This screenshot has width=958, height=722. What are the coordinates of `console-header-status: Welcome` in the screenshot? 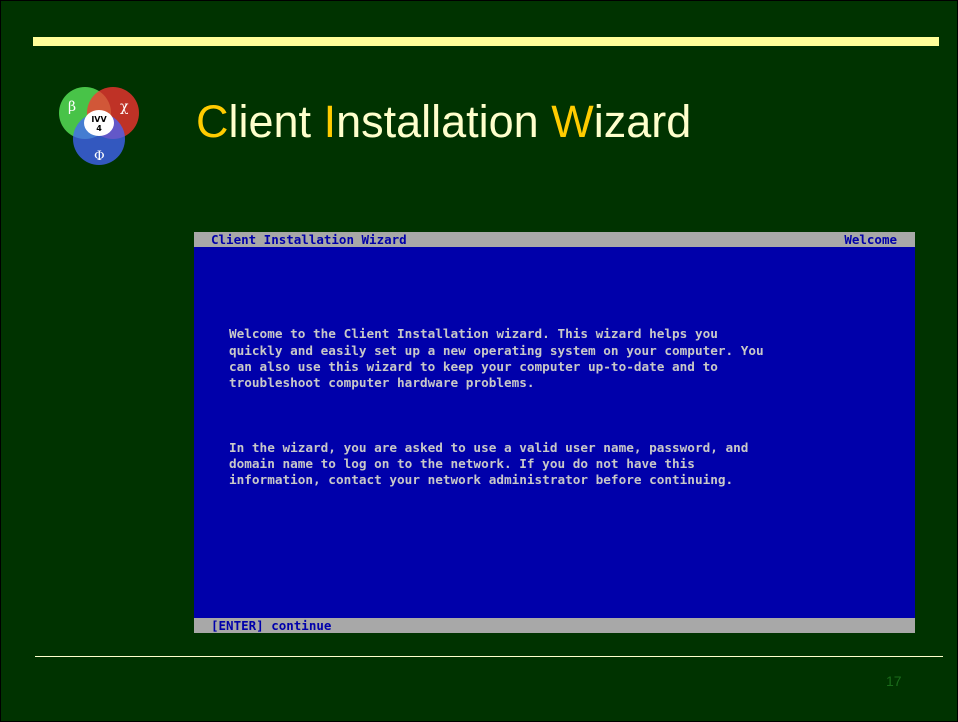 It's located at (870, 239).